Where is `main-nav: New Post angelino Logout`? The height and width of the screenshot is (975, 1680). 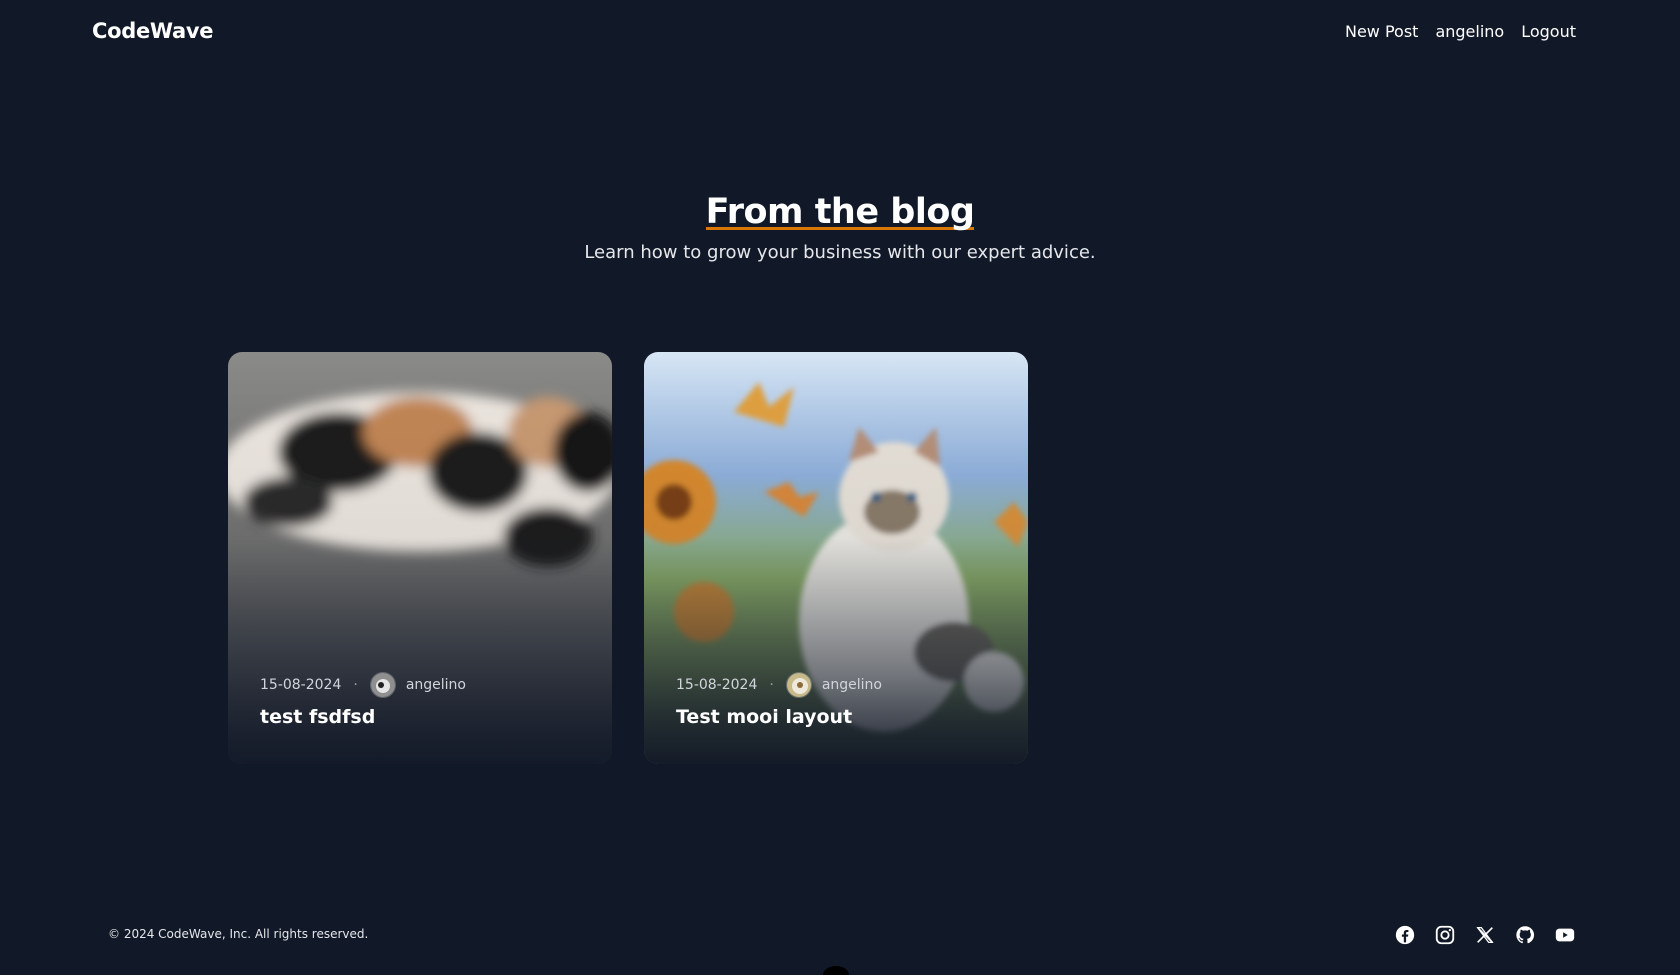
main-nav: New Post angelino Logout is located at coordinates (1460, 31).